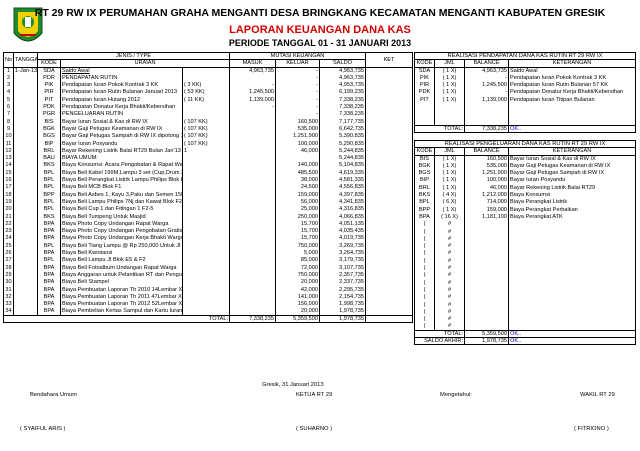 The width and height of the screenshot is (640, 451). What do you see at coordinates (314, 395) in the screenshot?
I see `ketua-title: KETUA RT 29` at bounding box center [314, 395].